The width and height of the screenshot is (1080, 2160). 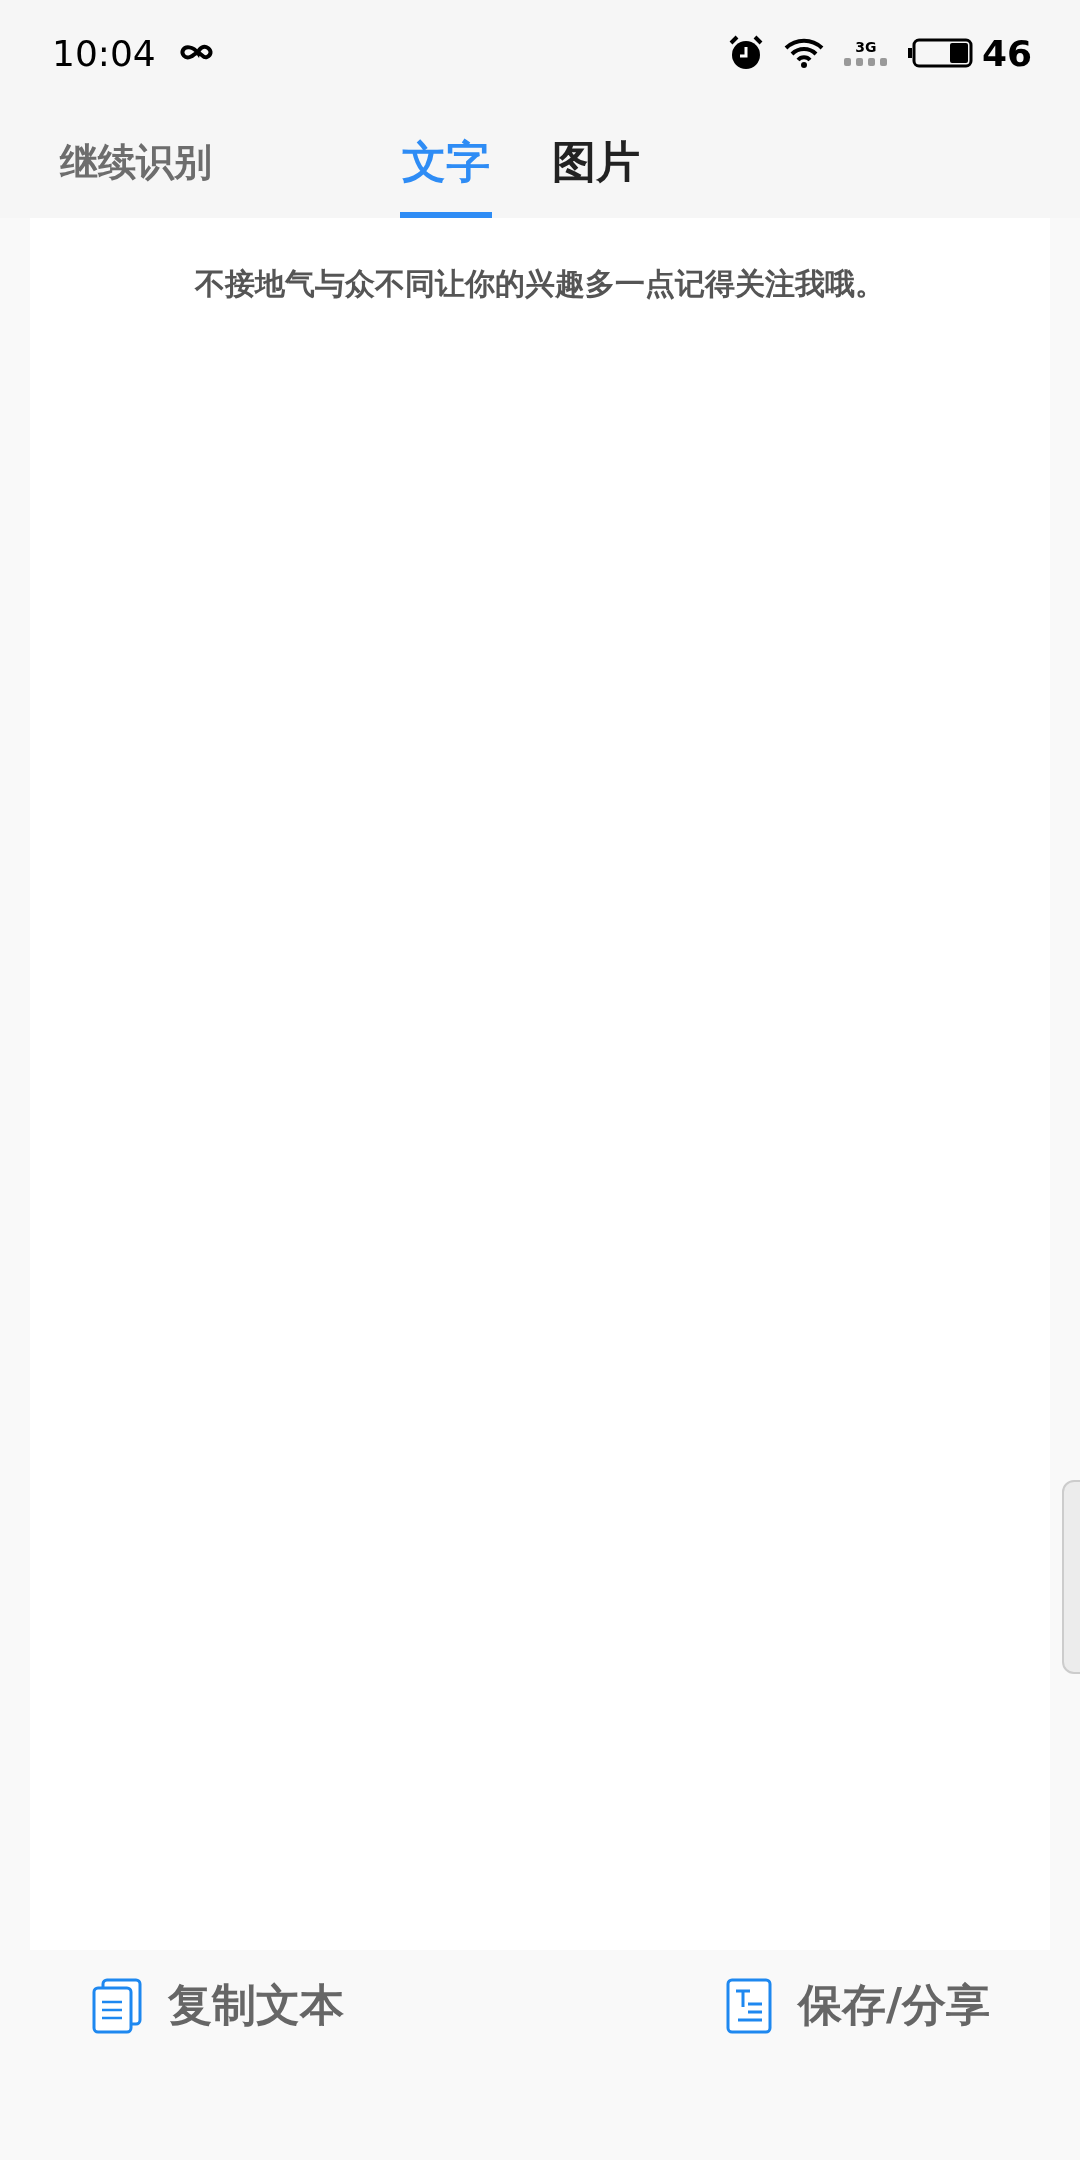 What do you see at coordinates (857, 2005) in the screenshot?
I see `save-share-button: 保存/分享` at bounding box center [857, 2005].